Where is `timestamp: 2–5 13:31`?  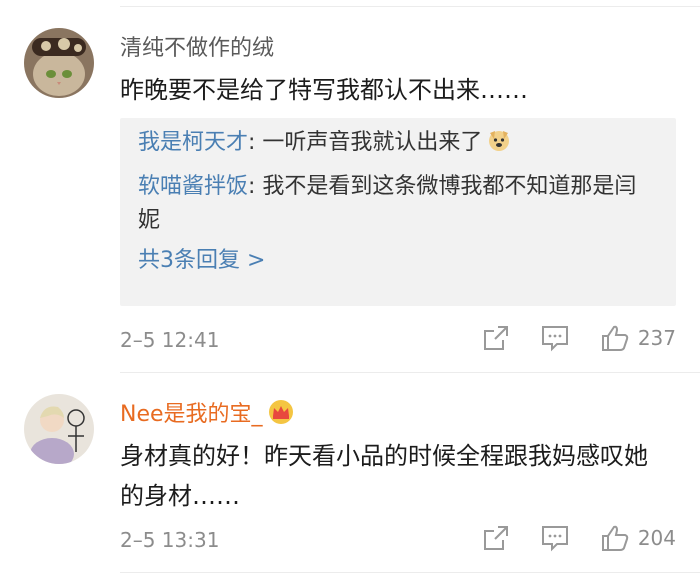 timestamp: 2–5 13:31 is located at coordinates (170, 540).